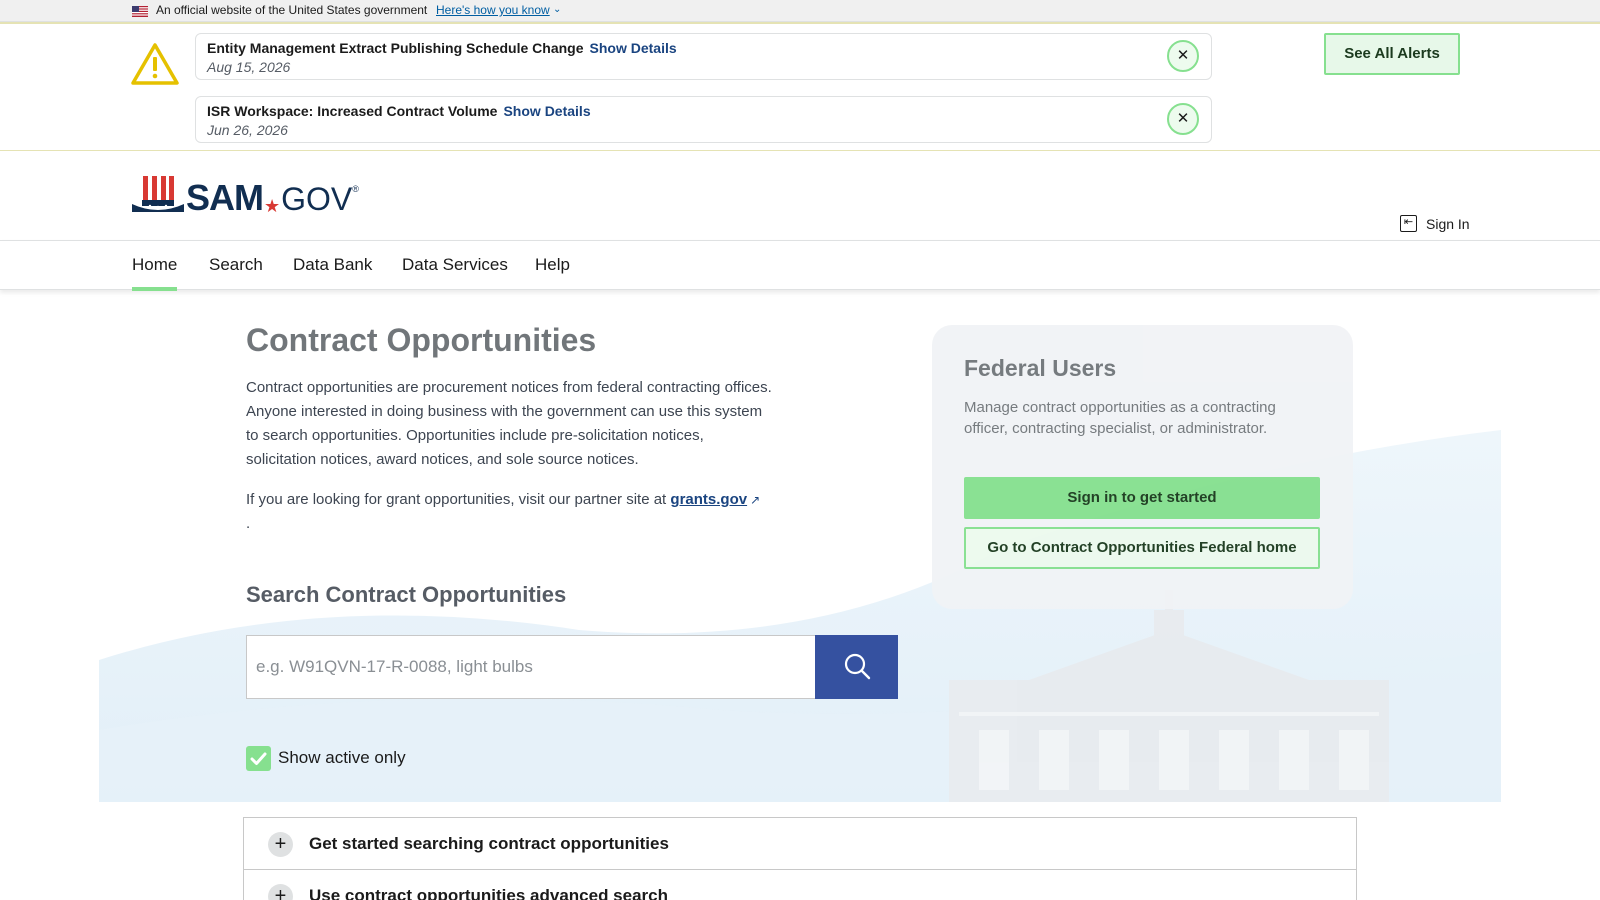  Describe the element at coordinates (225, 197) in the screenshot. I see `logo-sam-text: SAM` at that location.